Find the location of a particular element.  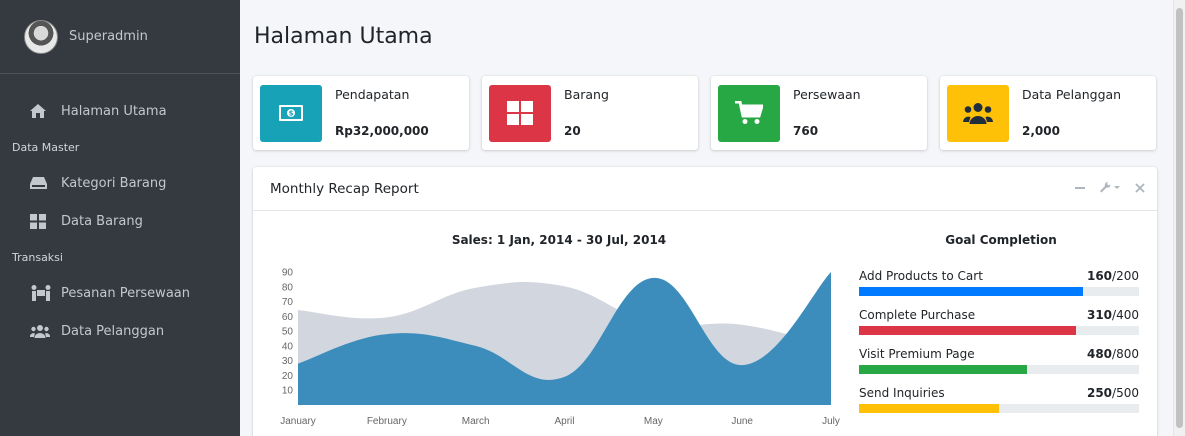

goal-total: /400 is located at coordinates (1125, 315).